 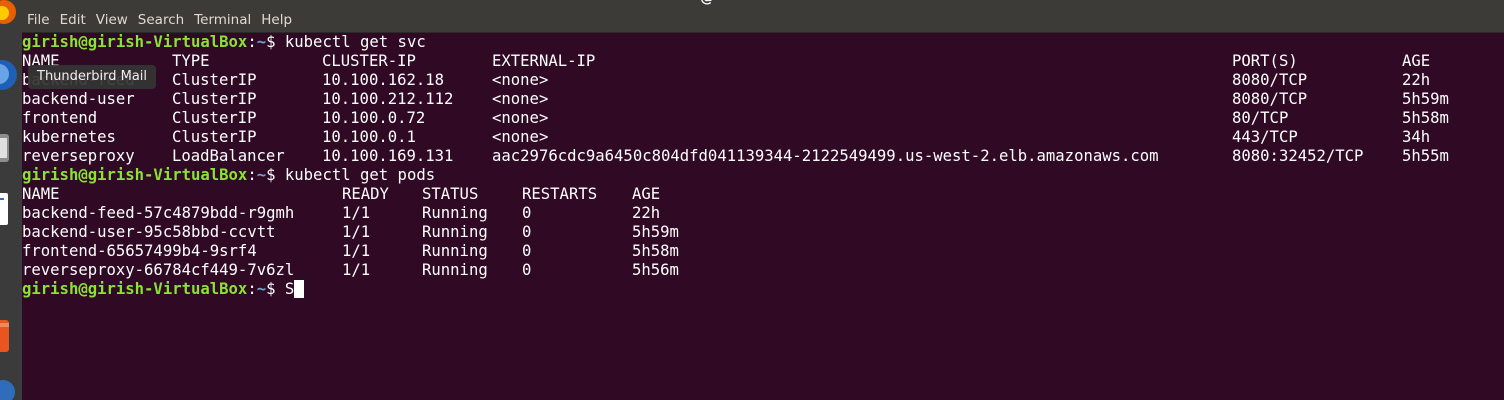 What do you see at coordinates (1416, 137) in the screenshot?
I see `table-cell: 34h` at bounding box center [1416, 137].